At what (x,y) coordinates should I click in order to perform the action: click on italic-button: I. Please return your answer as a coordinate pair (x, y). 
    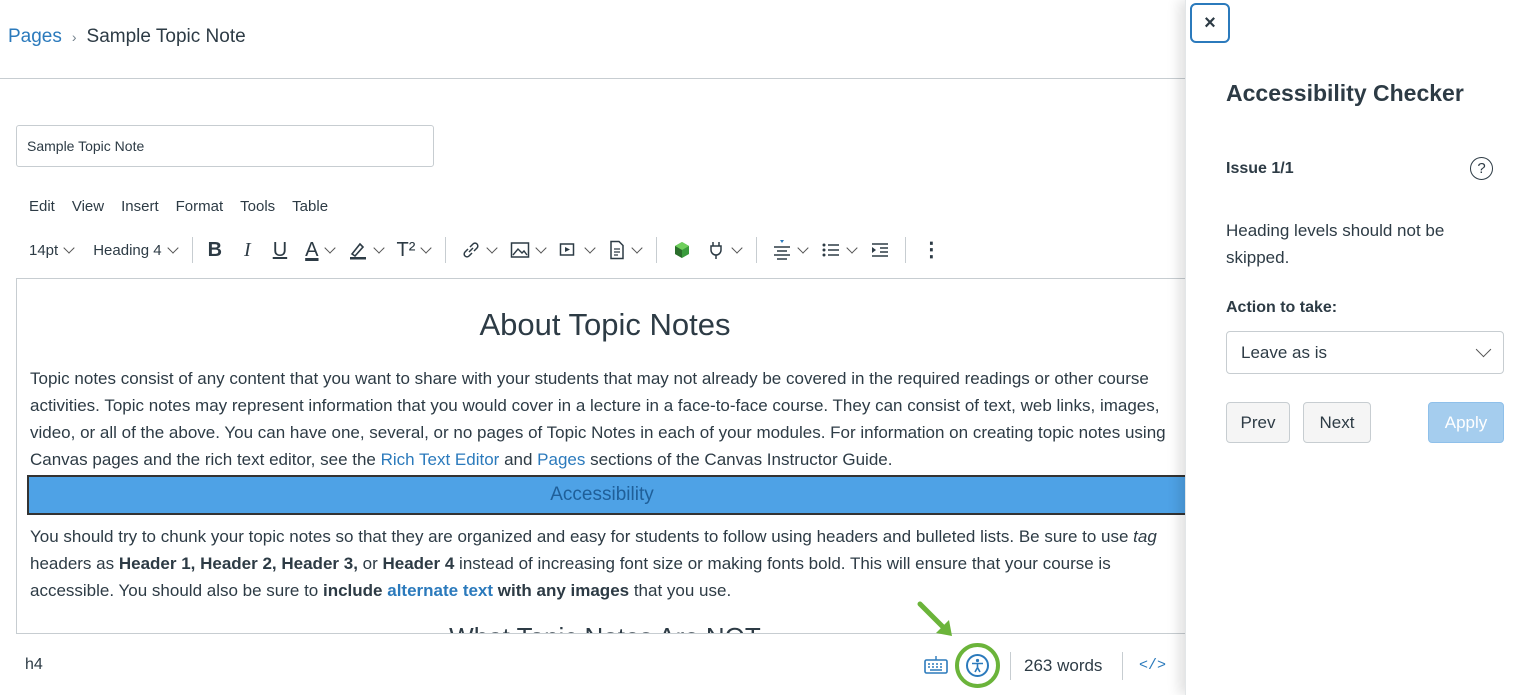
    Looking at the image, I should click on (247, 250).